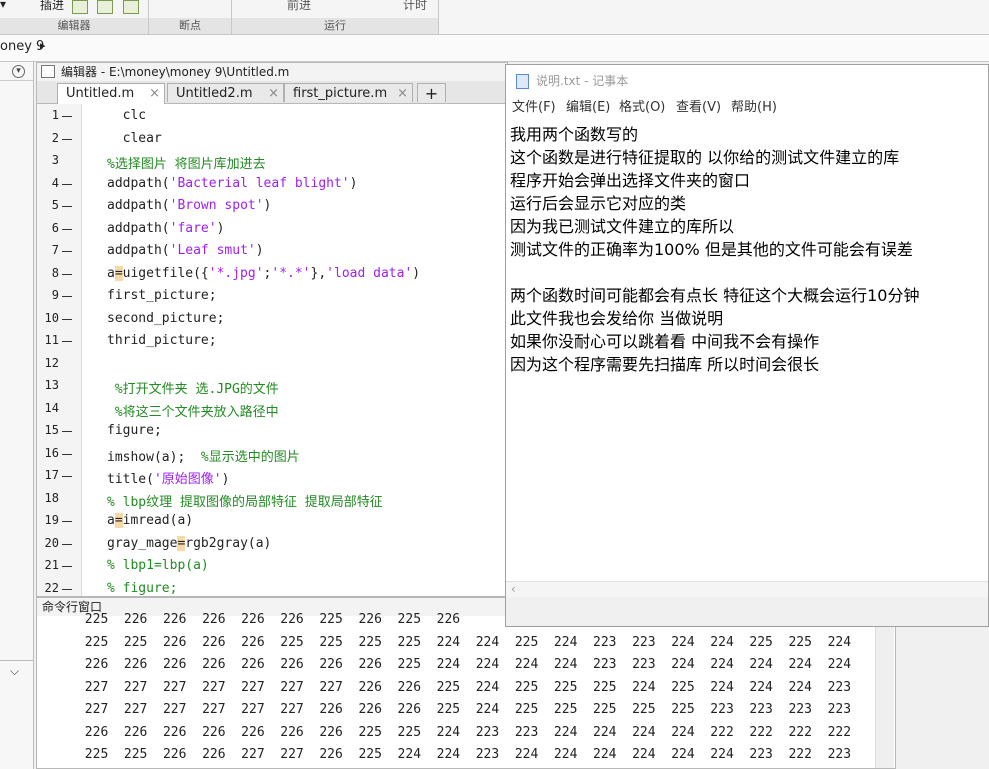 The image size is (989, 769). What do you see at coordinates (431, 93) in the screenshot?
I see `add-tab-button: +` at bounding box center [431, 93].